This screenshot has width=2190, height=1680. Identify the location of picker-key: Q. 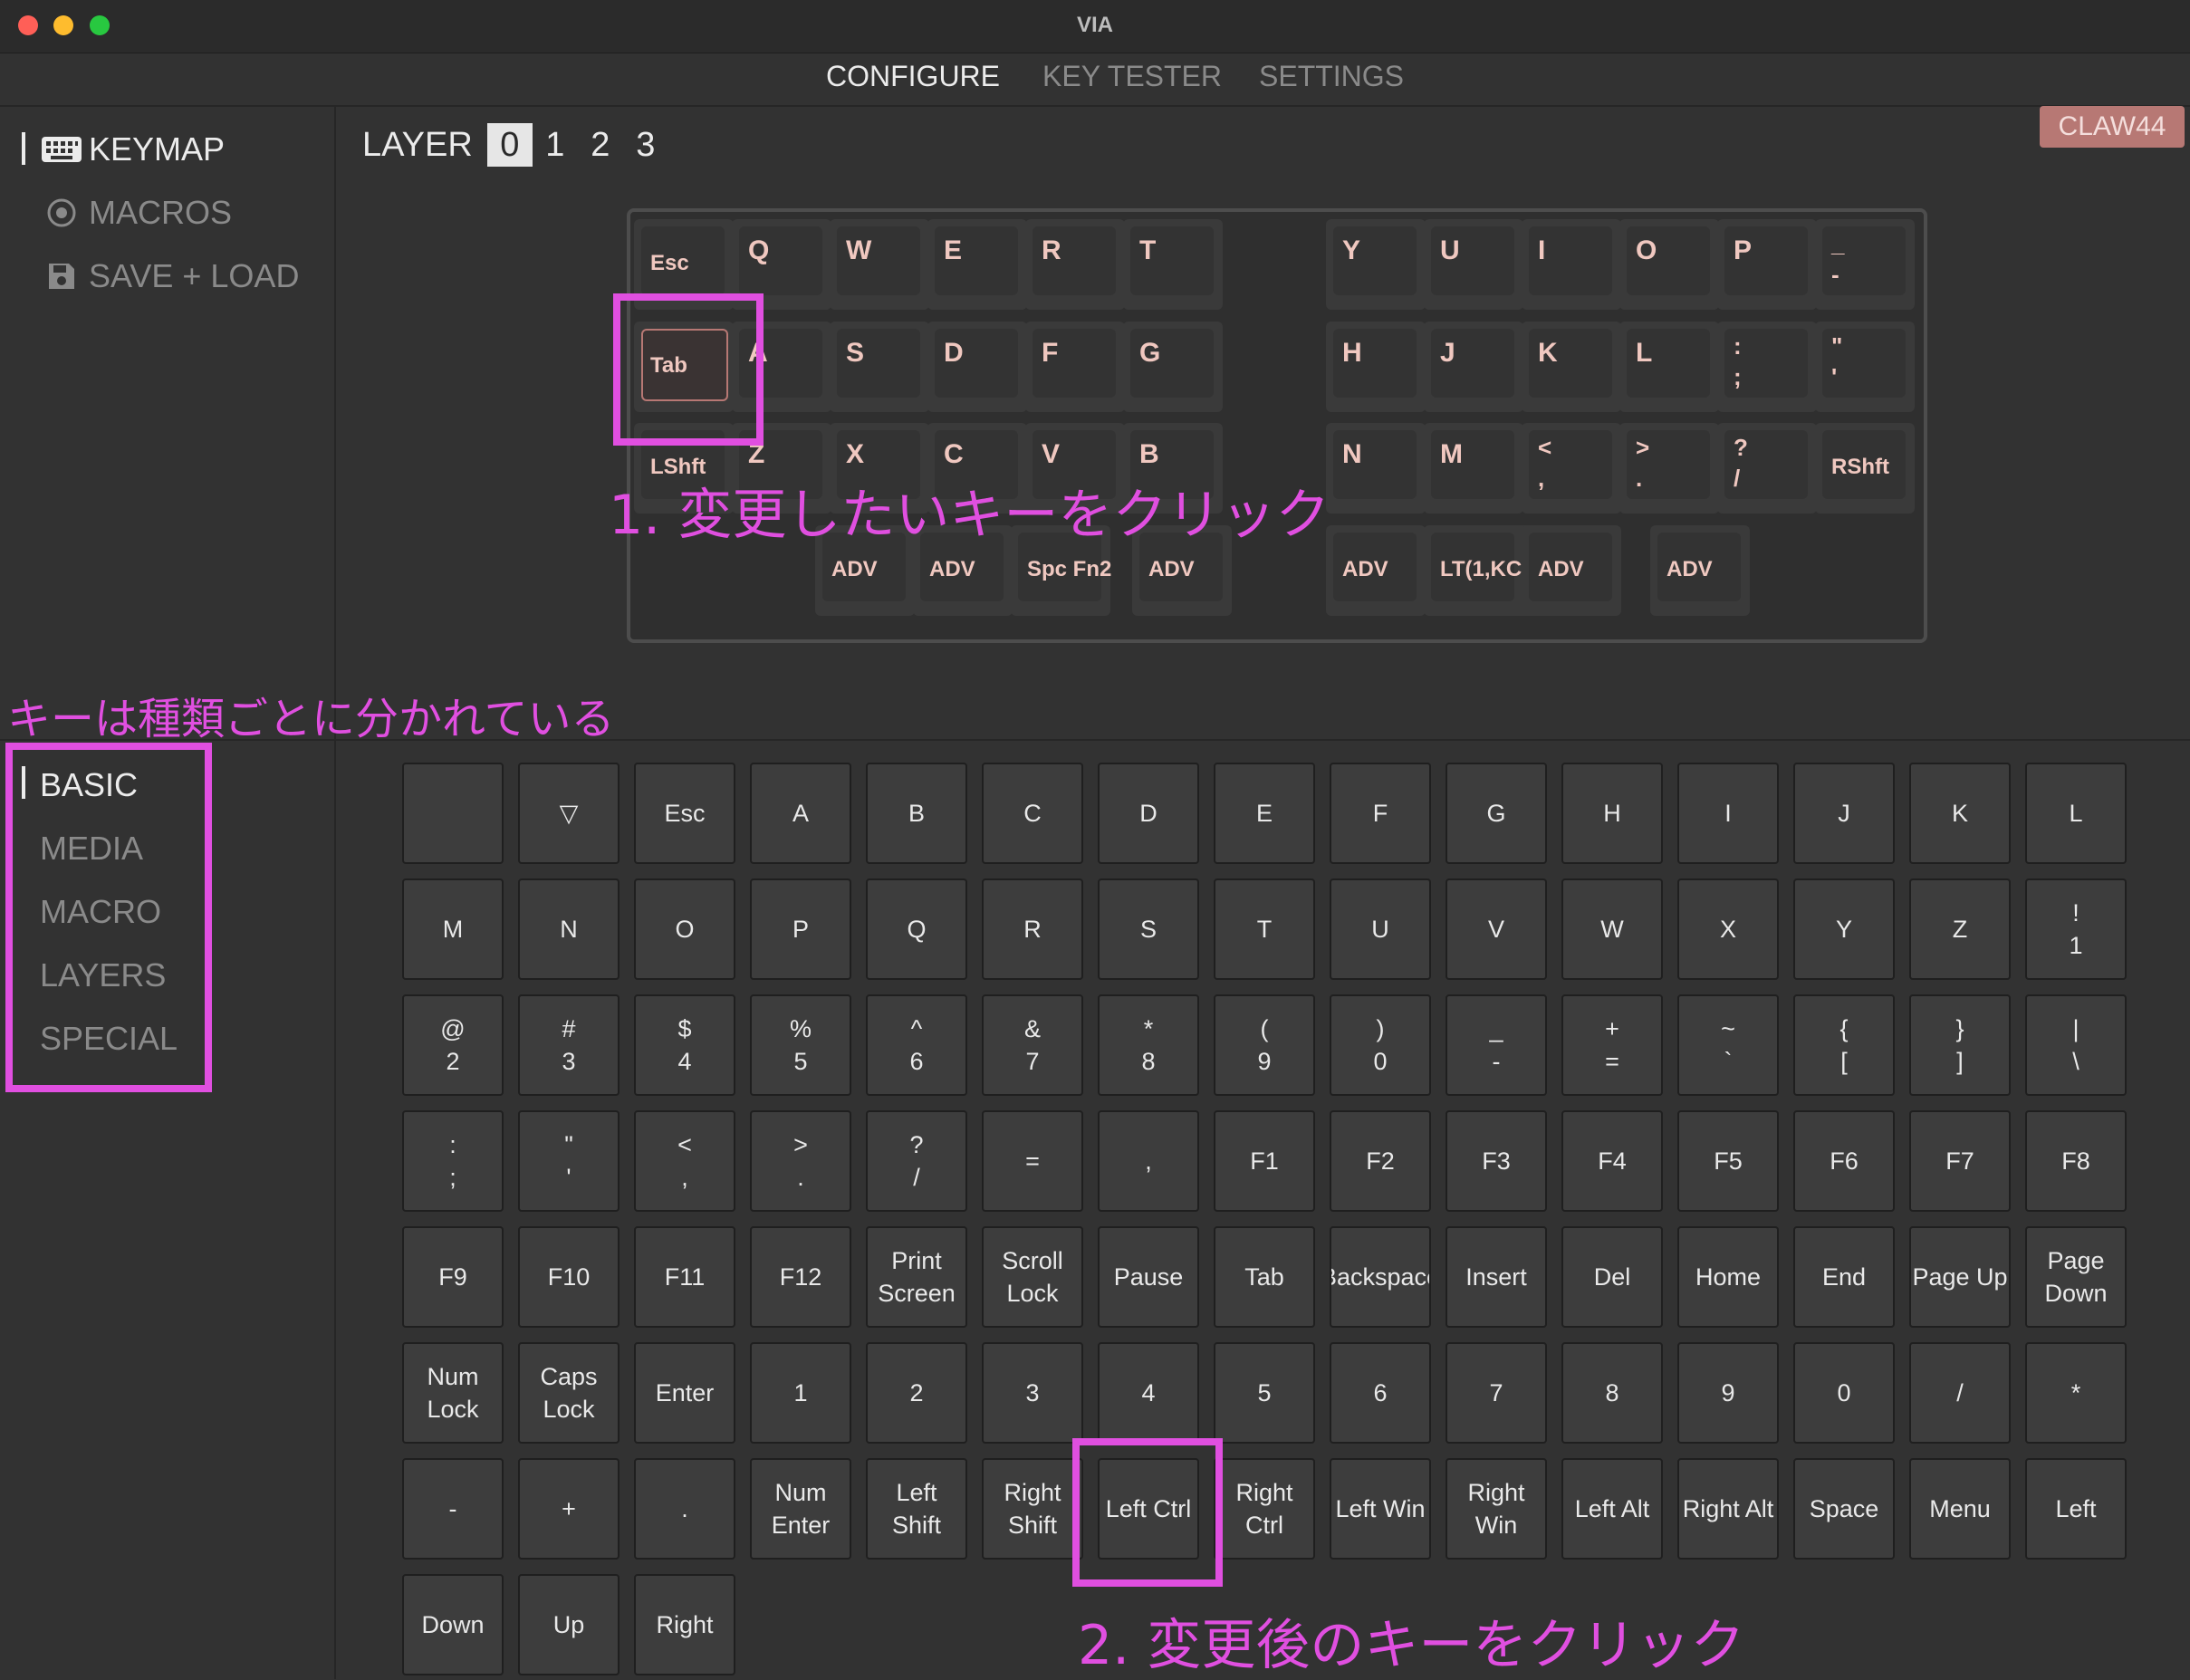
(916, 929).